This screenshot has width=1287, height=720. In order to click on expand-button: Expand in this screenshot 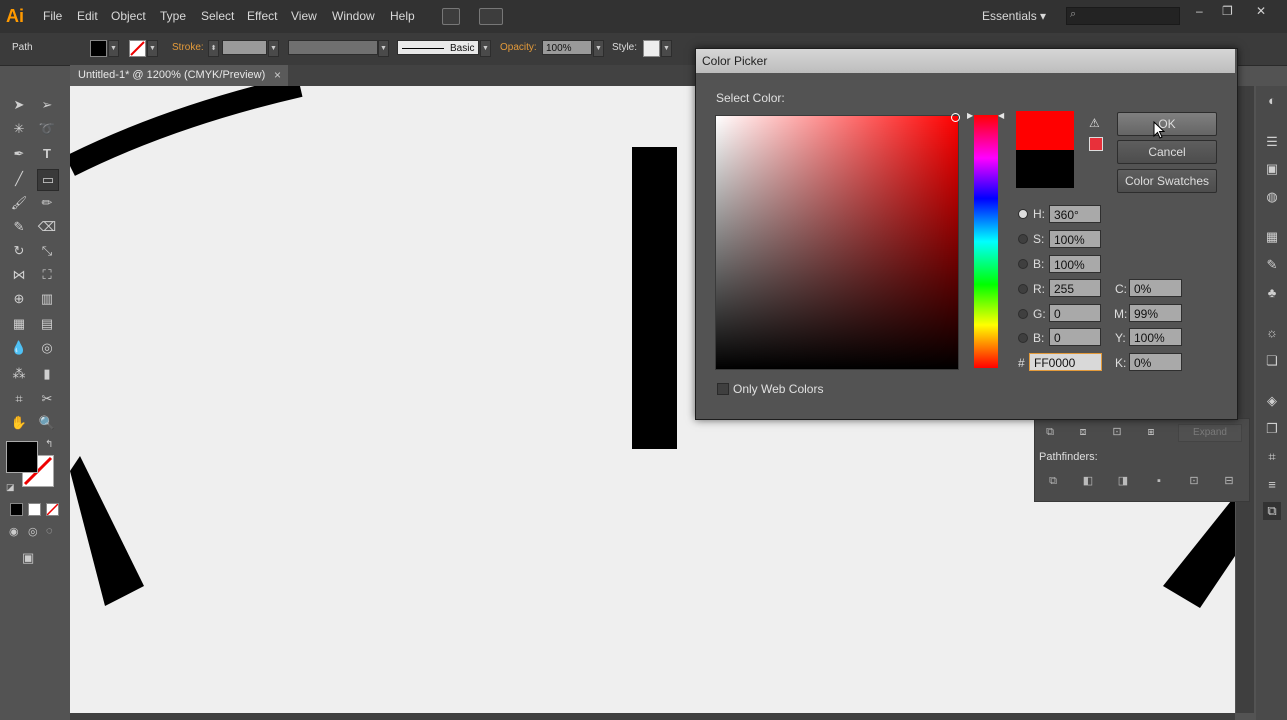, I will do `click(1210, 433)`.